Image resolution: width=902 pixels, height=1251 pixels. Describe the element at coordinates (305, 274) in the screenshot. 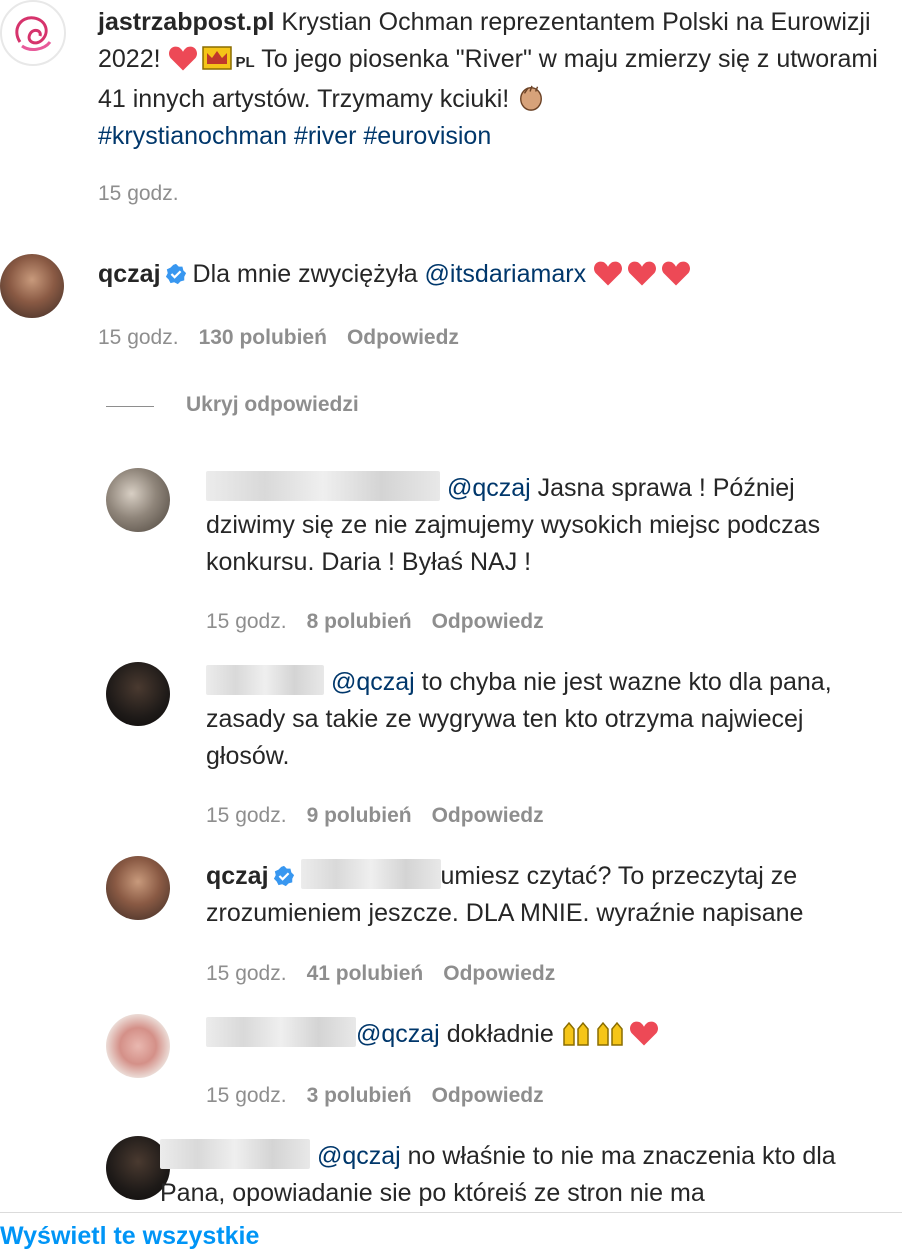

I see `comment-text: Dla mnie zwyciężyła` at that location.